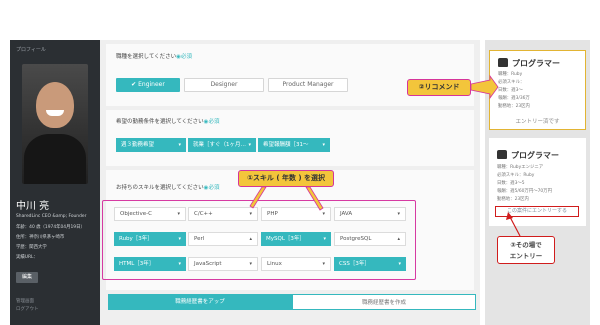 This screenshot has width=600, height=325. What do you see at coordinates (31, 247) in the screenshot?
I see `profile-education: 学歴：関西大学` at bounding box center [31, 247].